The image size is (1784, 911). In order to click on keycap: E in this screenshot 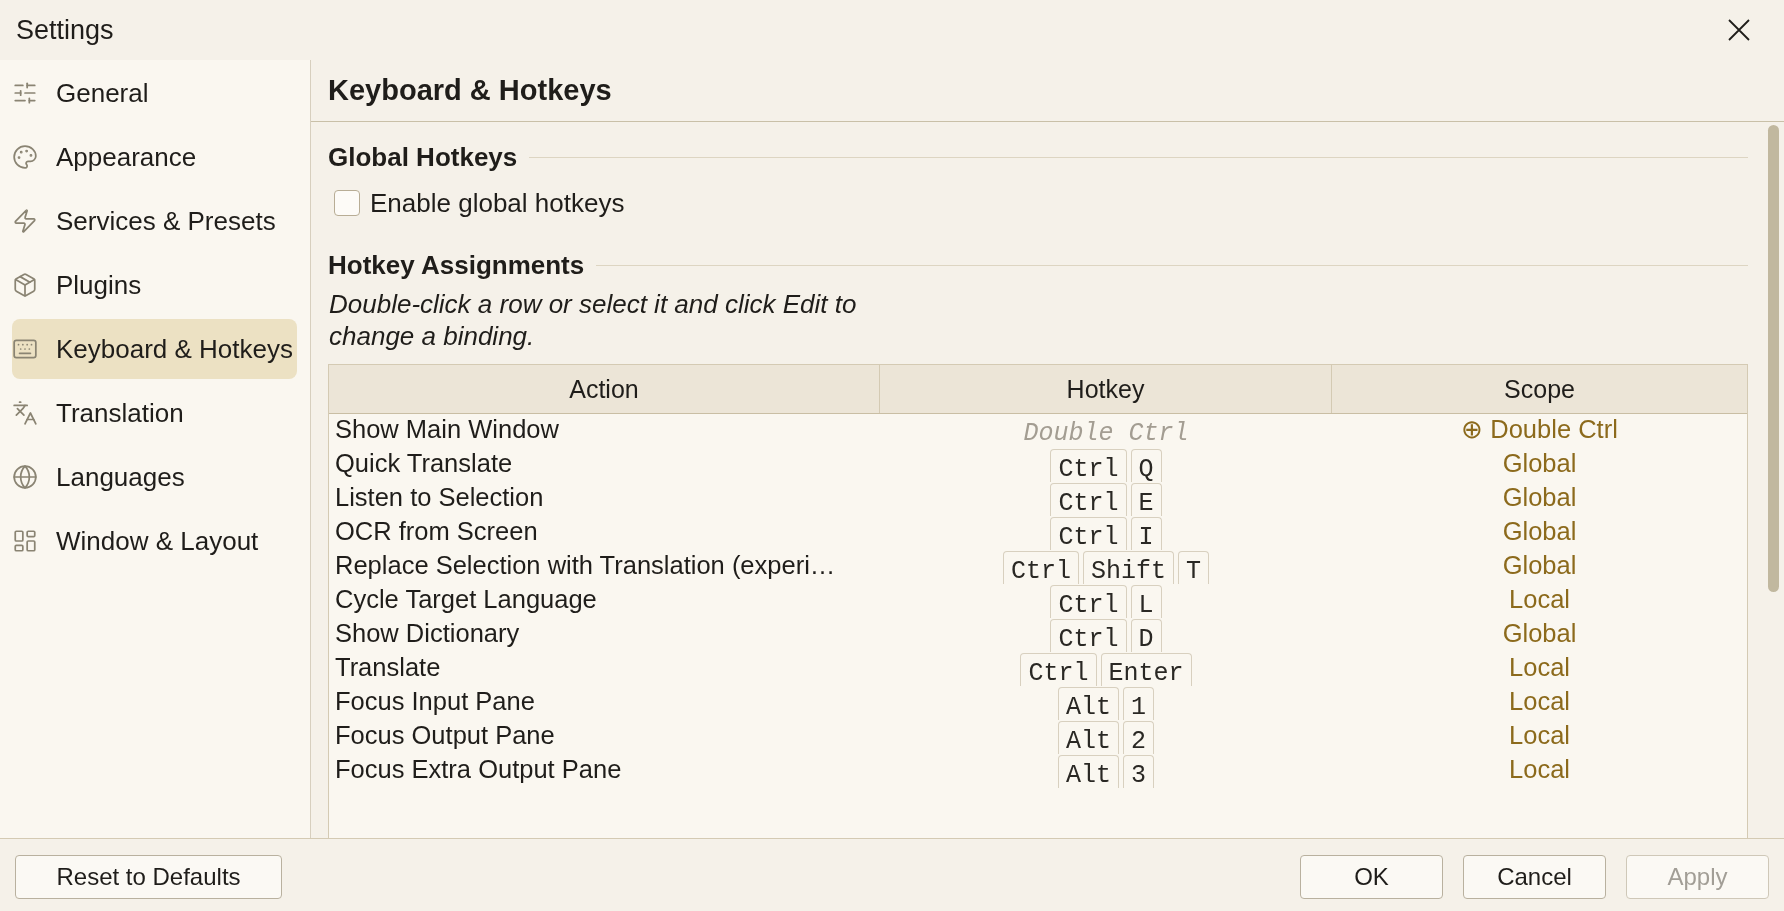, I will do `click(1146, 499)`.